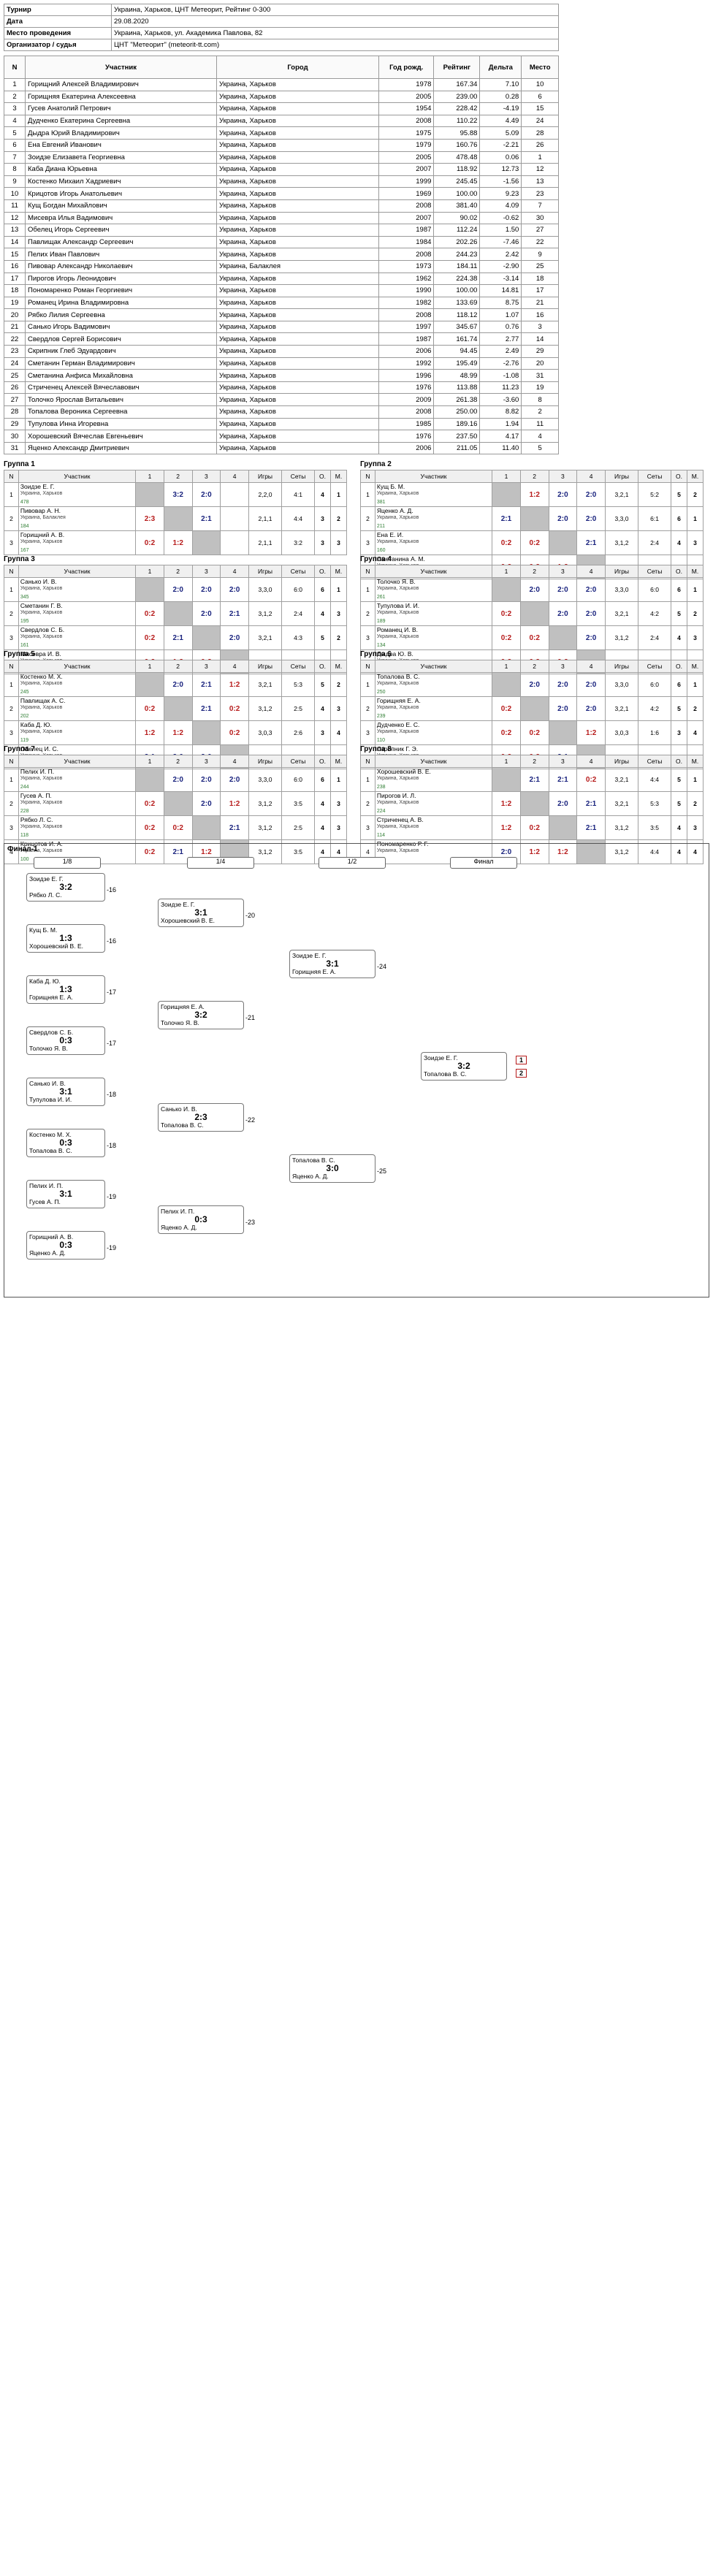 This screenshot has width=713, height=2576. I want to click on players-cell: 8, so click(540, 400).